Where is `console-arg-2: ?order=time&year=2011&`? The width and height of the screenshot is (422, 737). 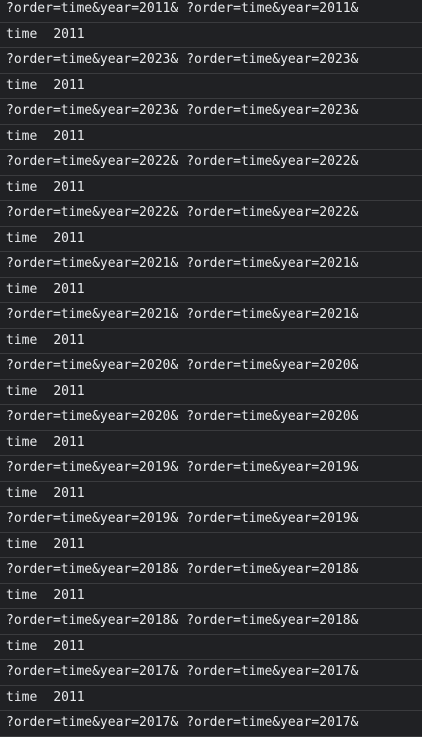 console-arg-2: ?order=time&year=2011& is located at coordinates (272, 8).